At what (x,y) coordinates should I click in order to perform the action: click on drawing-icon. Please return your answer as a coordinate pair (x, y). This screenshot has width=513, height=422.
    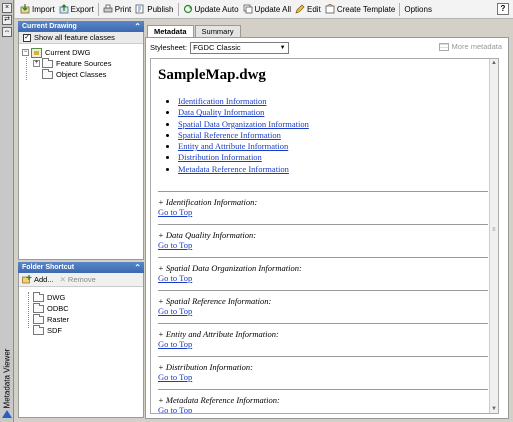
    Looking at the image, I should click on (36, 52).